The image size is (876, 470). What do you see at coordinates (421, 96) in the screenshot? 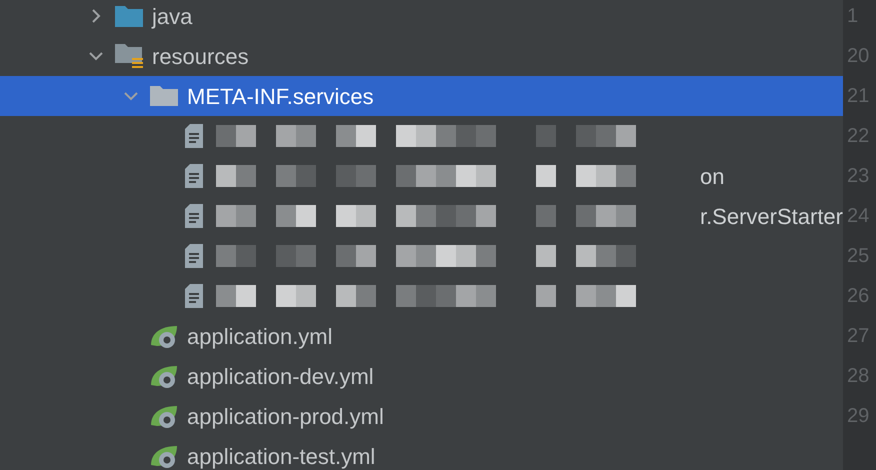
I see `tree-row: META-INF.services` at bounding box center [421, 96].